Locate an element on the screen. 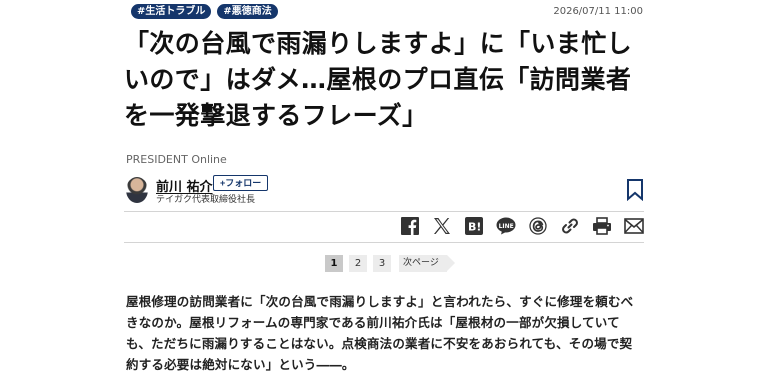 The width and height of the screenshot is (768, 378). divider-bottom is located at coordinates (384, 242).